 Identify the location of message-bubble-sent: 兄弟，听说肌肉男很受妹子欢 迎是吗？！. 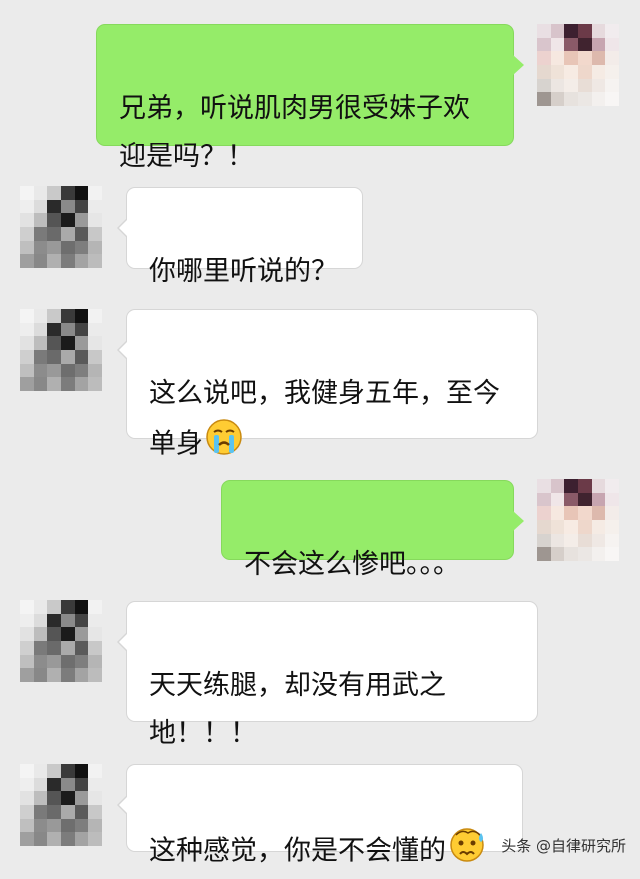
(310, 98).